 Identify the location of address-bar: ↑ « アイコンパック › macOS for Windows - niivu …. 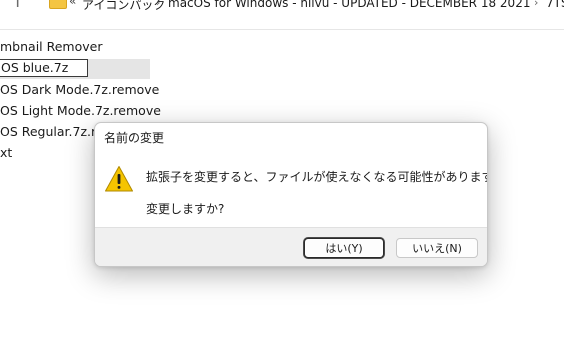
(282, 15).